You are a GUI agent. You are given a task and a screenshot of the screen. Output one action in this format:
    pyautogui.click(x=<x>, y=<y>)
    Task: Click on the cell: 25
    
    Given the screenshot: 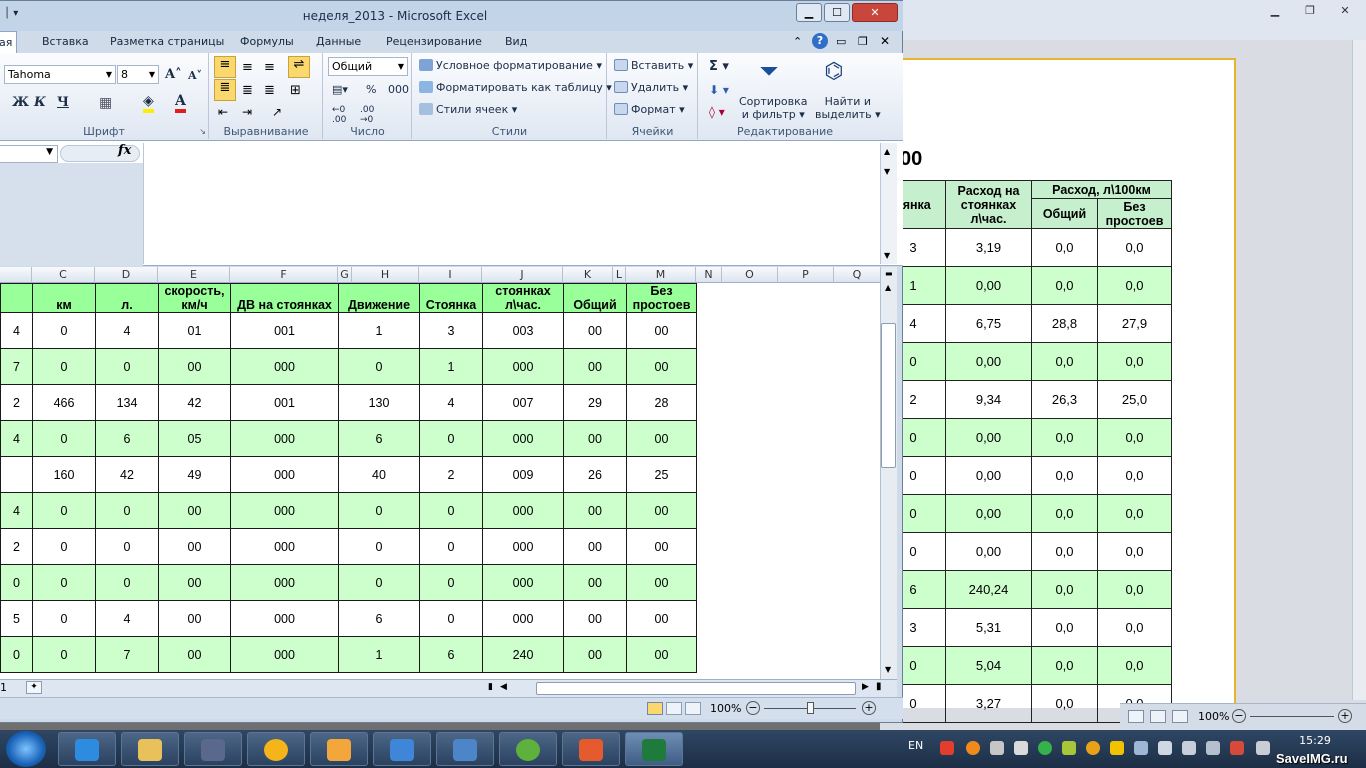 What is the action you would take?
    pyautogui.click(x=661, y=474)
    